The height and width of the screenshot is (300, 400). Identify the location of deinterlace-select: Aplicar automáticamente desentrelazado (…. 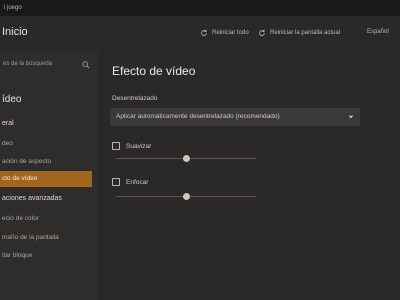
(235, 117).